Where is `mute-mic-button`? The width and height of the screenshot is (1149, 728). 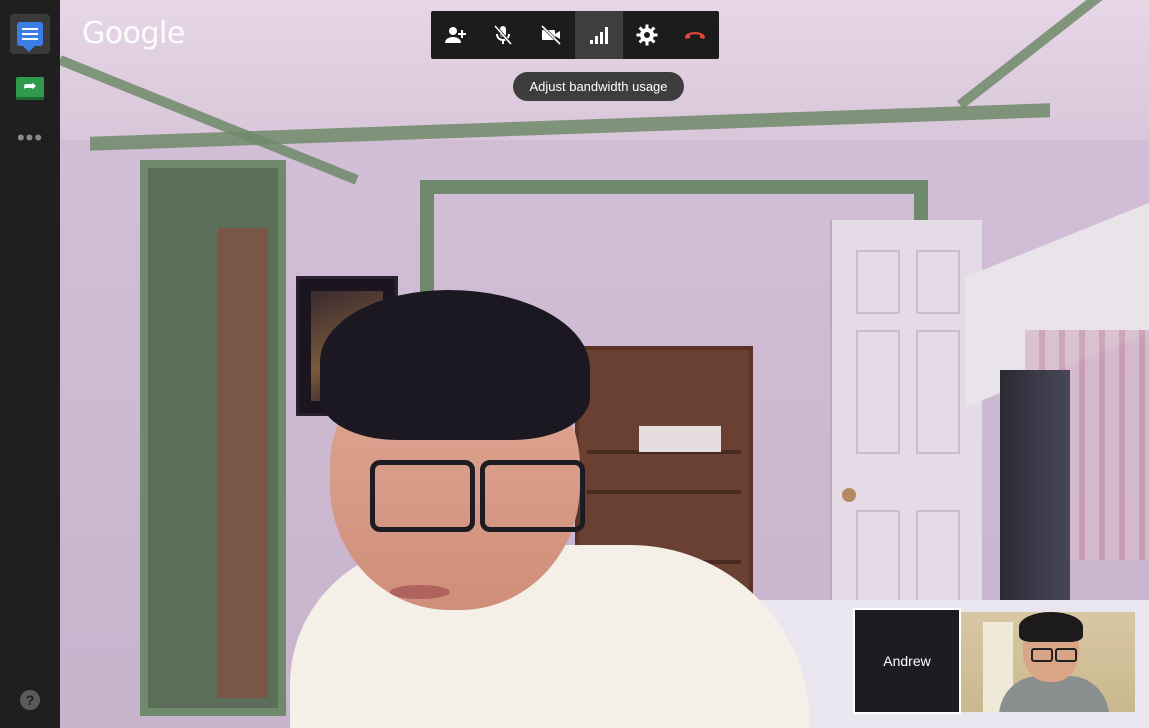 mute-mic-button is located at coordinates (503, 35).